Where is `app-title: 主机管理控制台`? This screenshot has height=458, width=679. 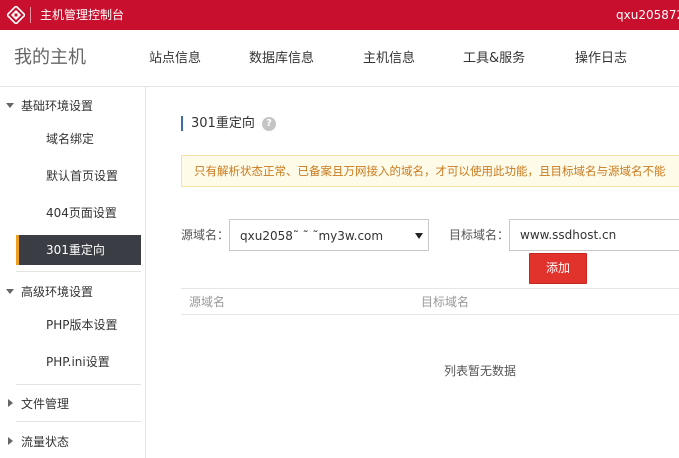
app-title: 主机管理控制台 is located at coordinates (82, 15).